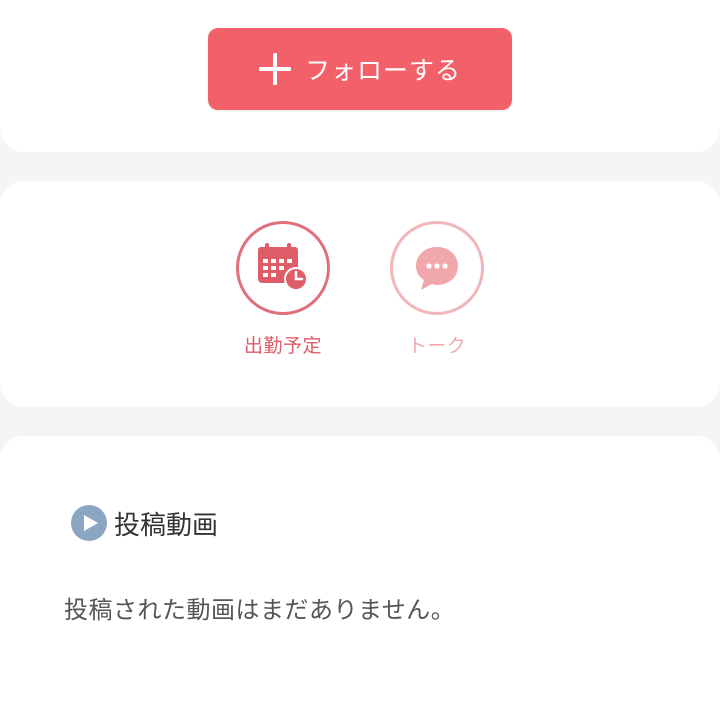 Image resolution: width=720 pixels, height=720 pixels. Describe the element at coordinates (282, 346) in the screenshot. I see `schedule-label: 出勤予定` at that location.